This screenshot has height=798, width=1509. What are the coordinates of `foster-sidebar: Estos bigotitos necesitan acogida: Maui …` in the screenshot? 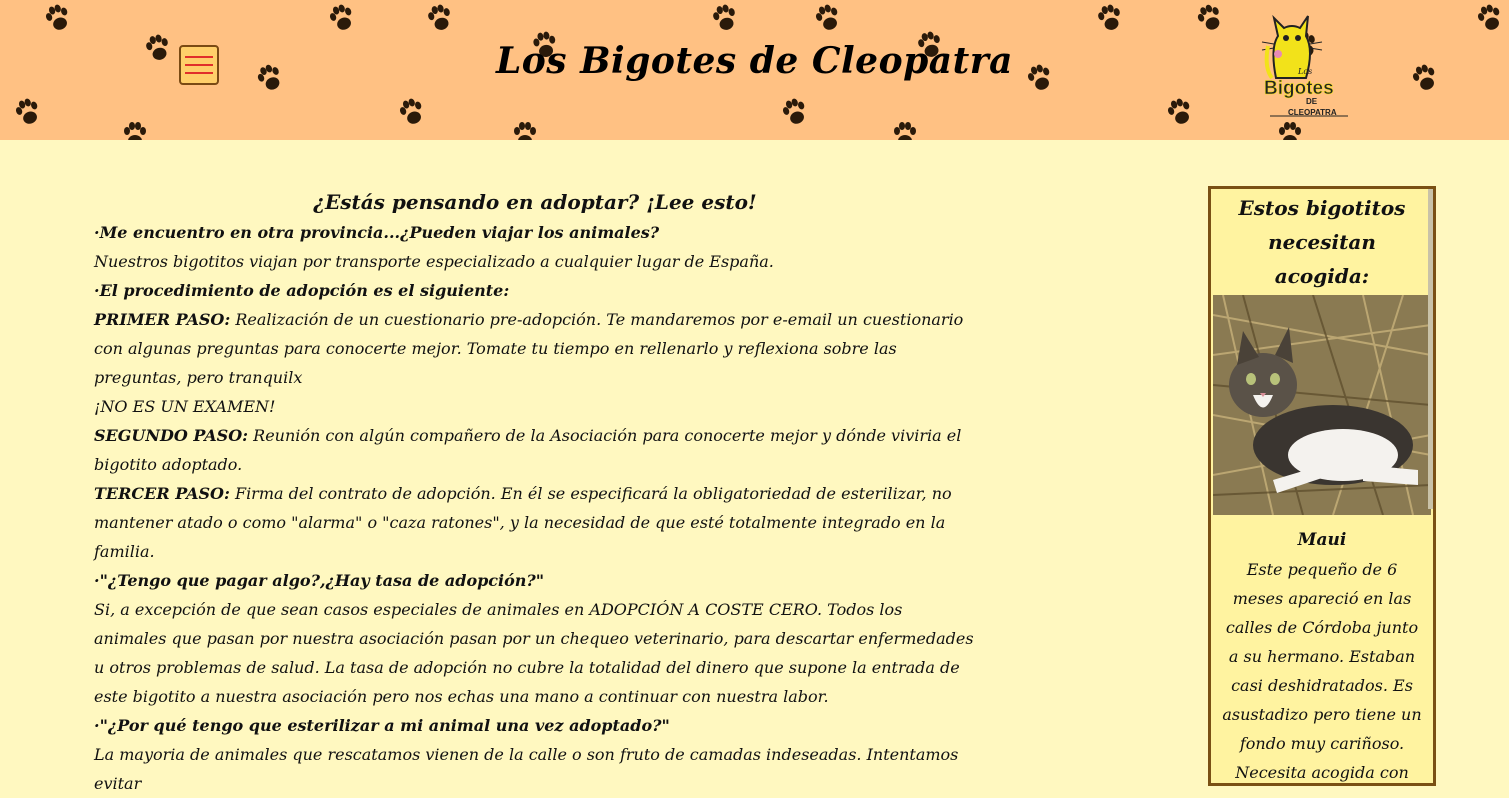 It's located at (1322, 486).